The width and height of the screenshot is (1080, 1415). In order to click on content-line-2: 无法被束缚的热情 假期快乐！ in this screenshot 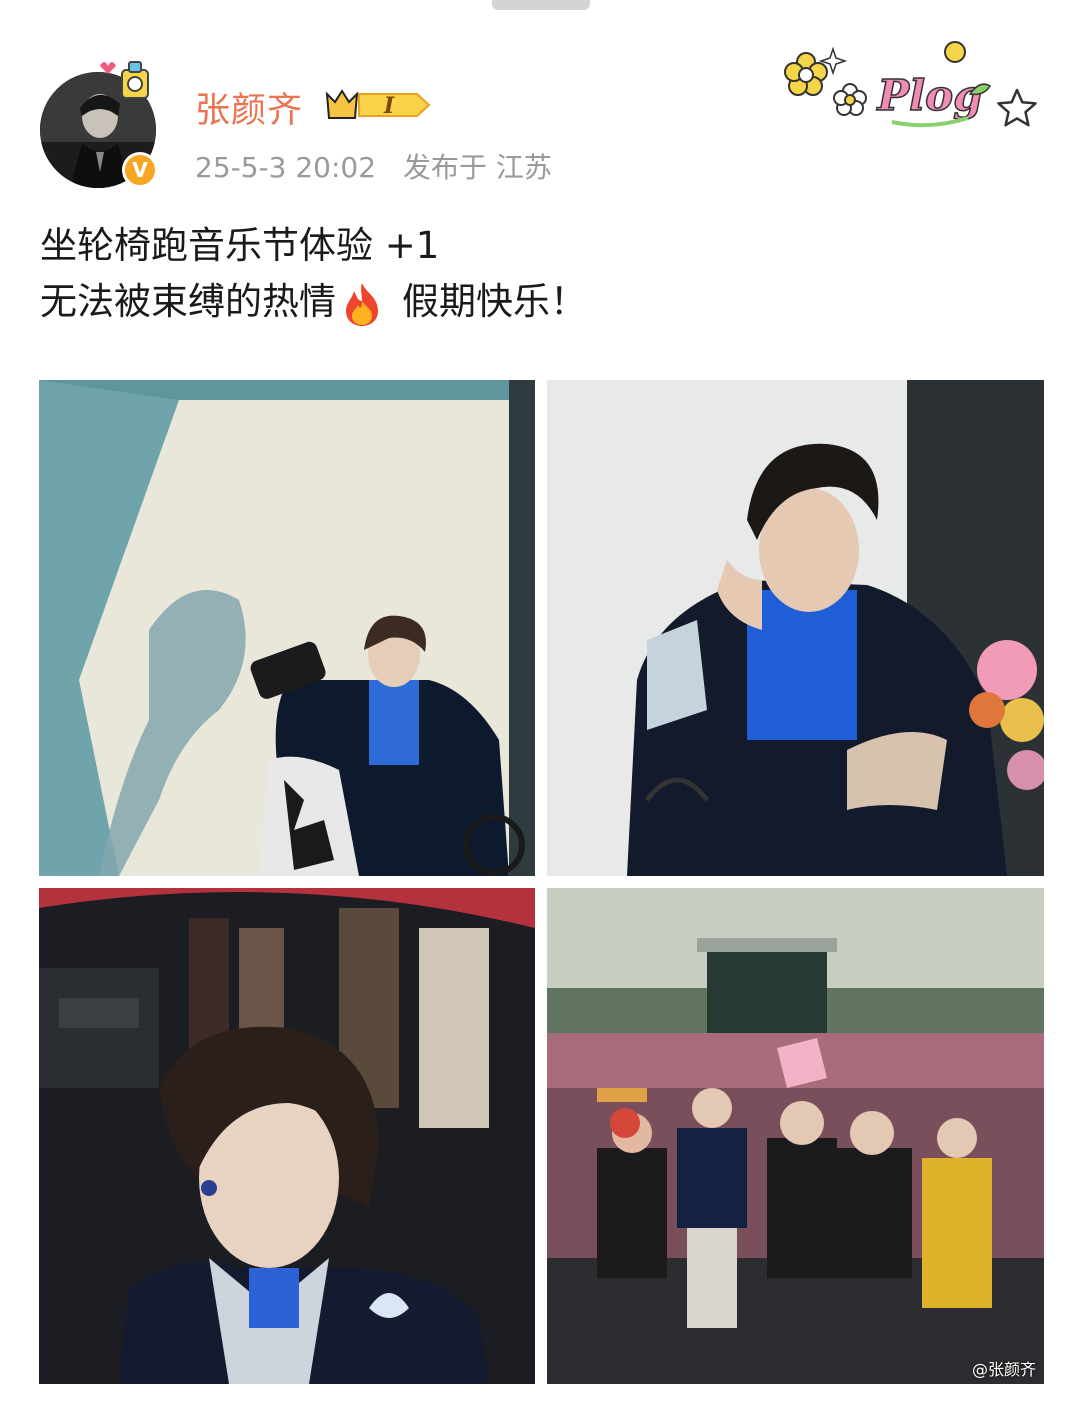, I will do `click(313, 302)`.